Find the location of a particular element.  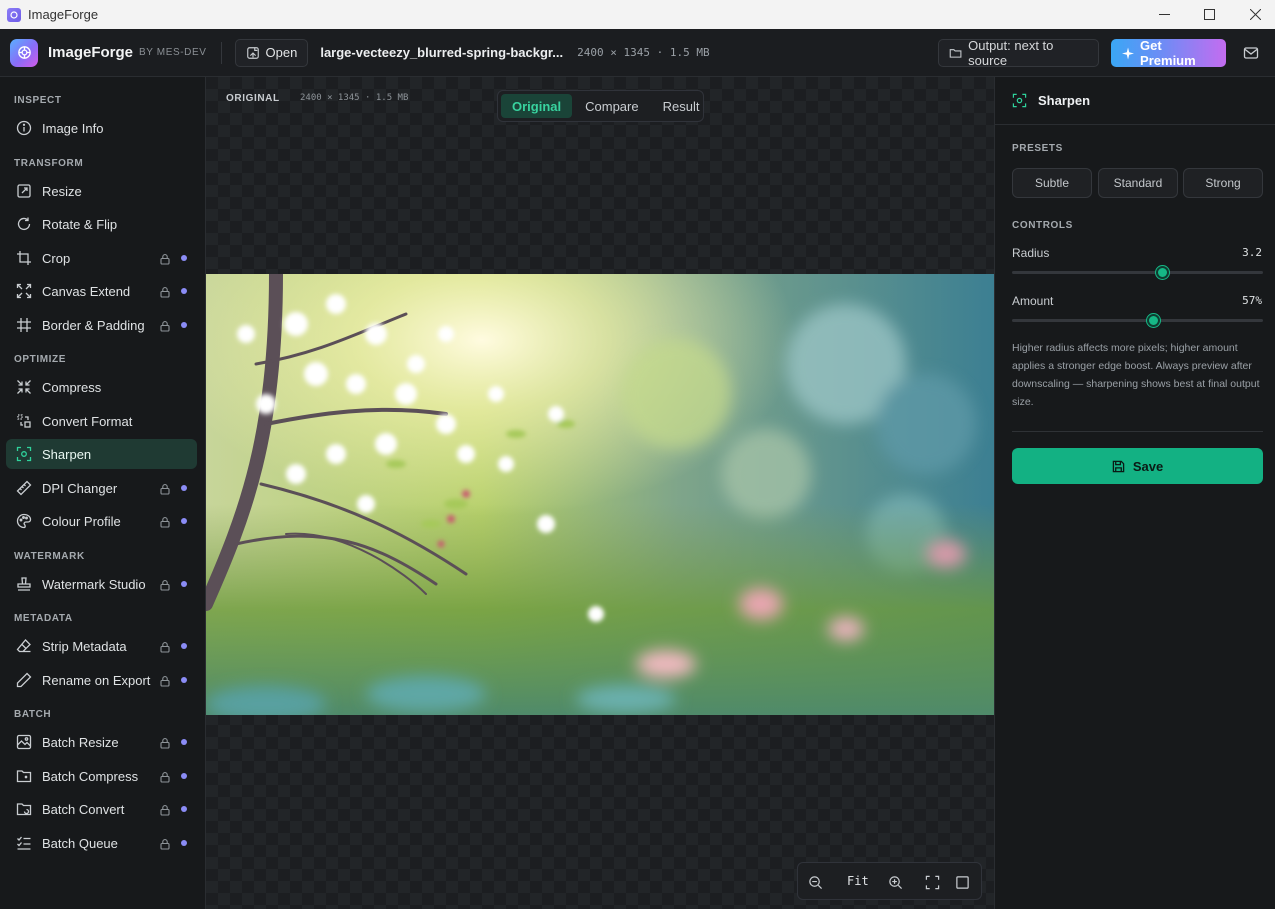

sidebar-item-label: Rename on Export is located at coordinates (96, 680).